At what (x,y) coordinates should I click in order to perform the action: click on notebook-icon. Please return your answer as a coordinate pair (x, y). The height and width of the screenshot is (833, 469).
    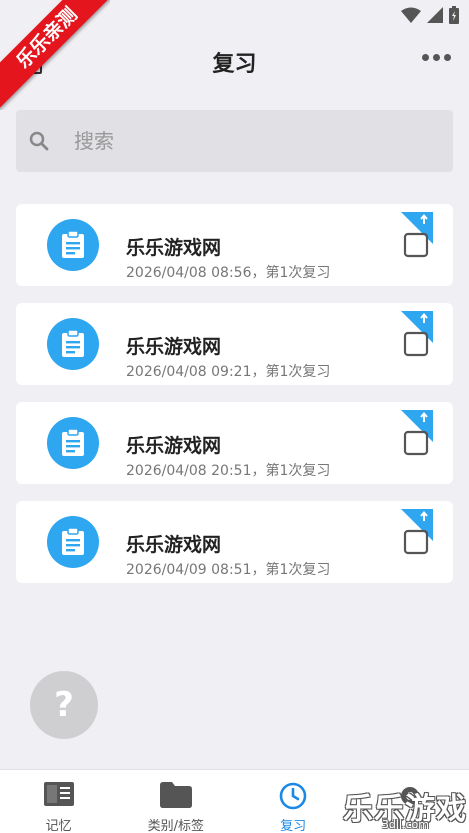
    Looking at the image, I should click on (58, 794).